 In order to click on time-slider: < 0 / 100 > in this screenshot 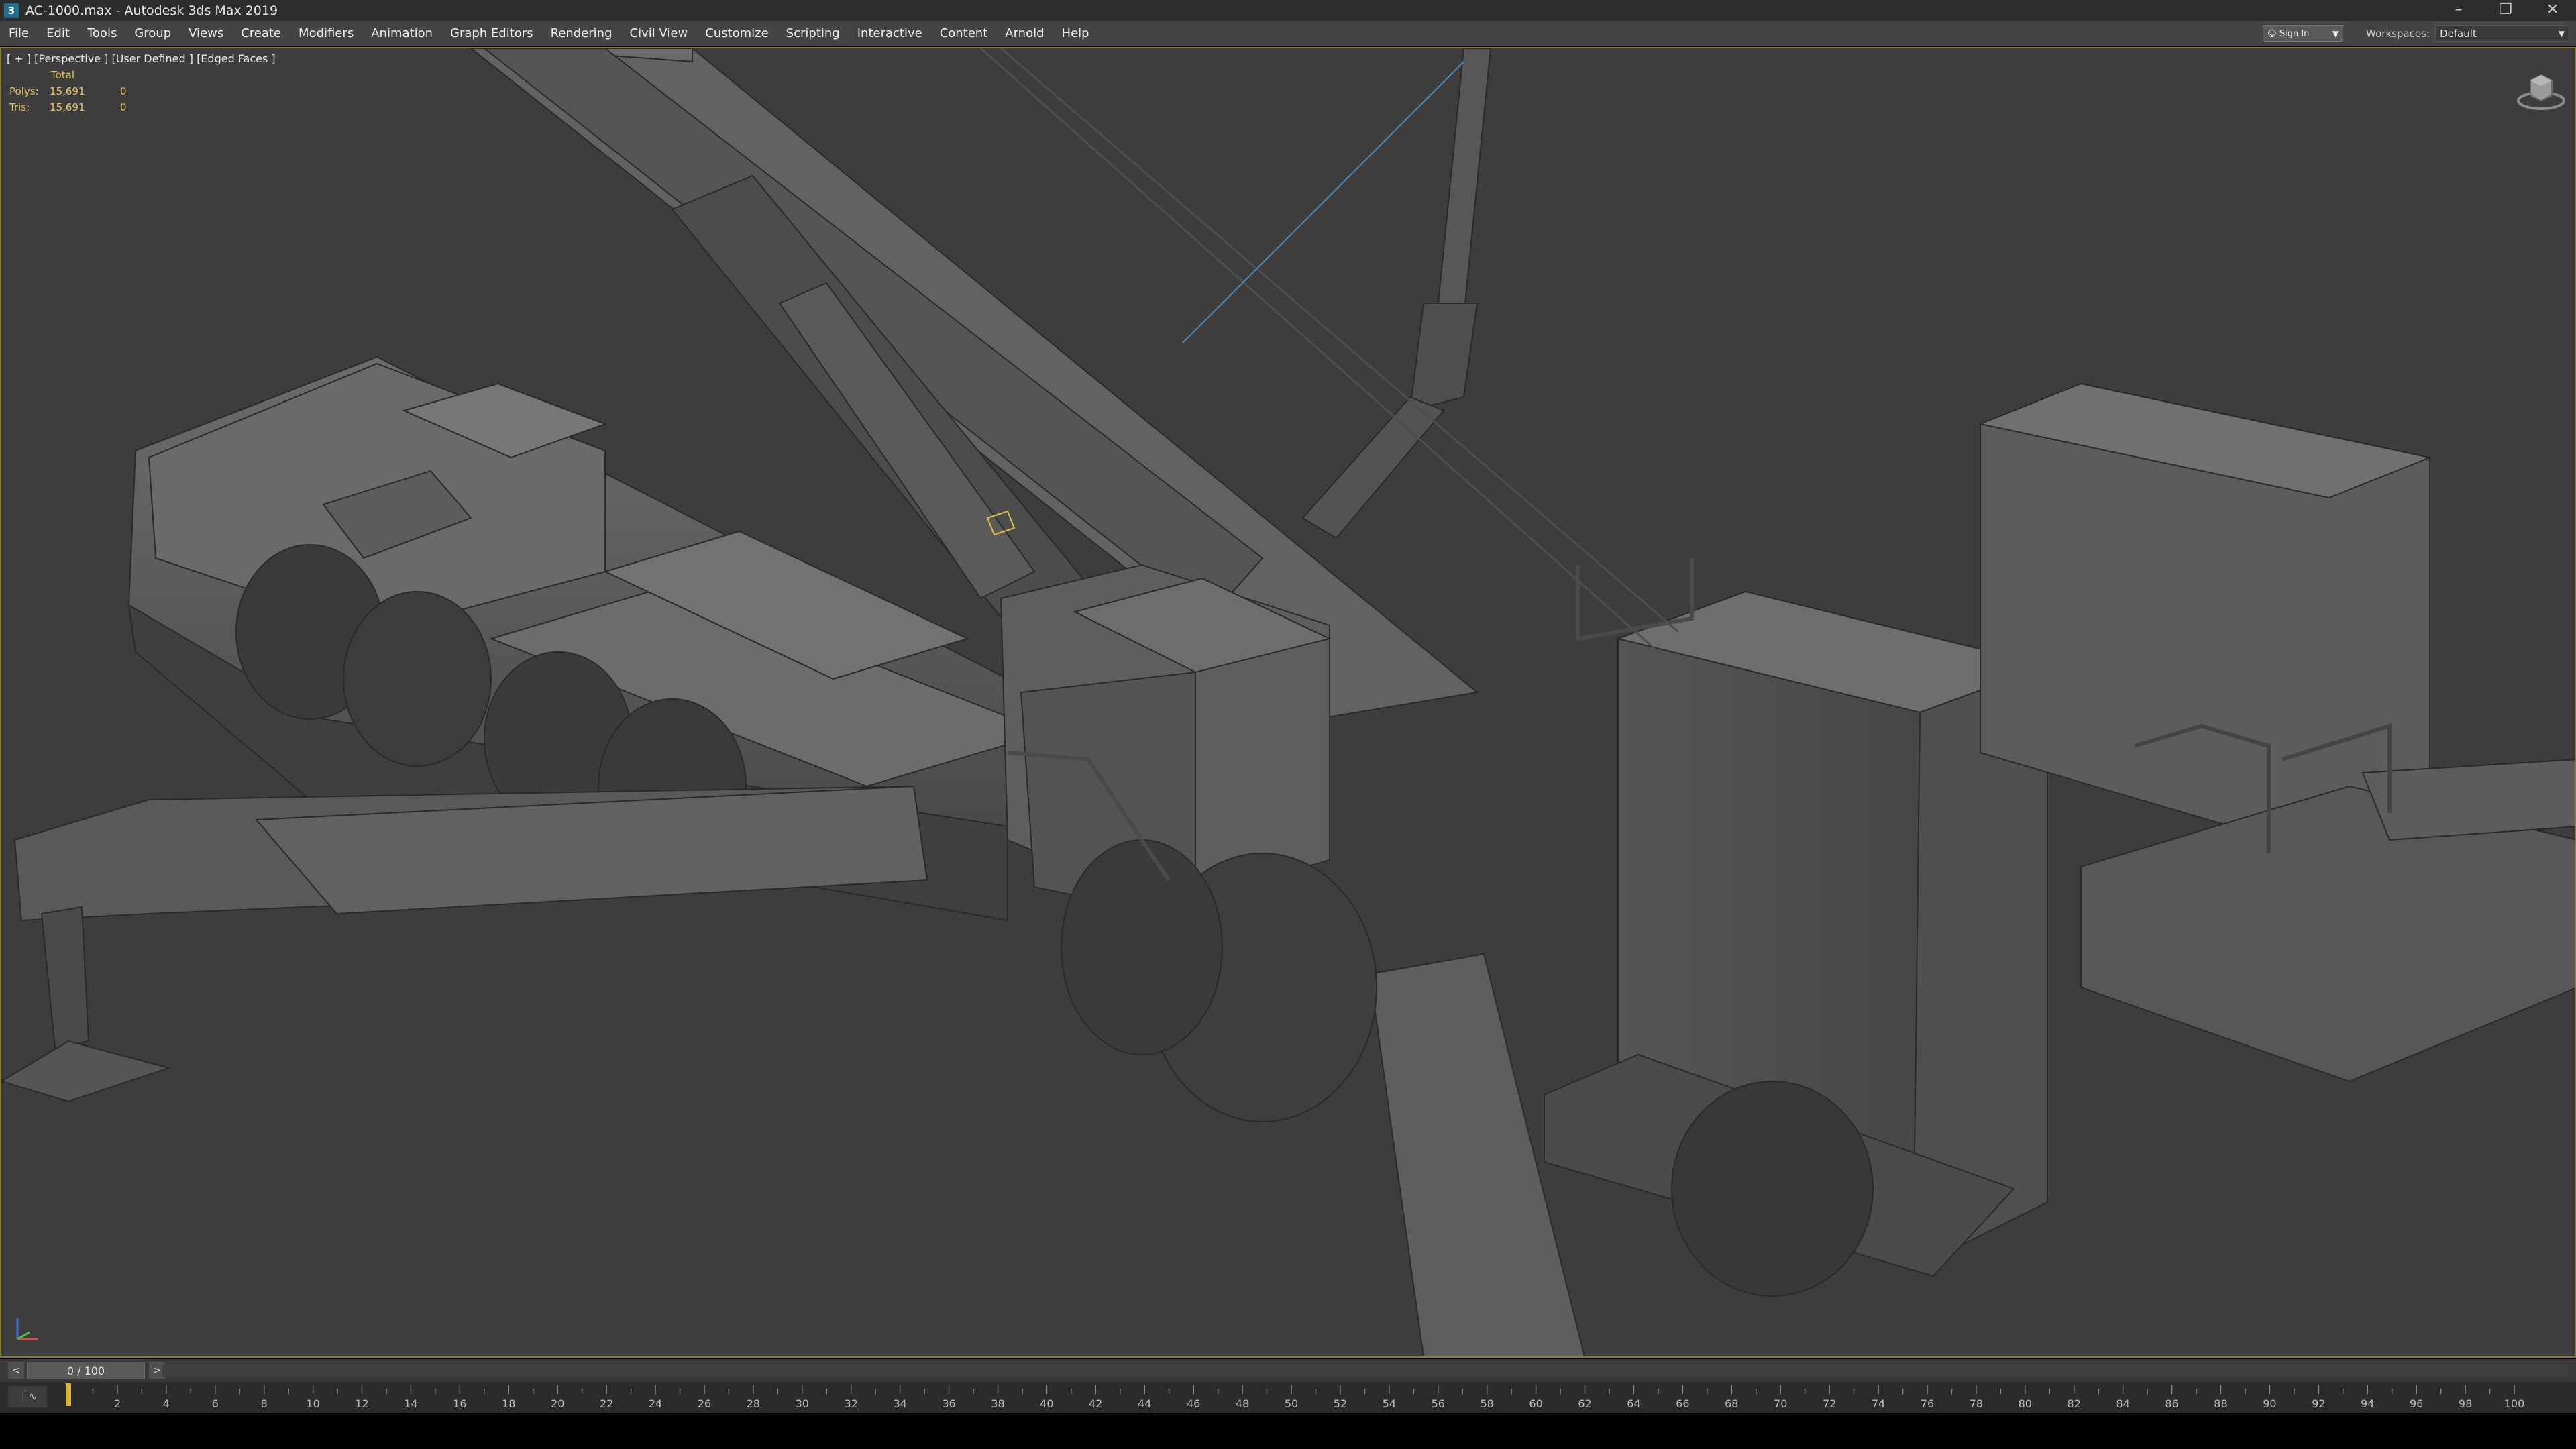, I will do `click(1288, 1370)`.